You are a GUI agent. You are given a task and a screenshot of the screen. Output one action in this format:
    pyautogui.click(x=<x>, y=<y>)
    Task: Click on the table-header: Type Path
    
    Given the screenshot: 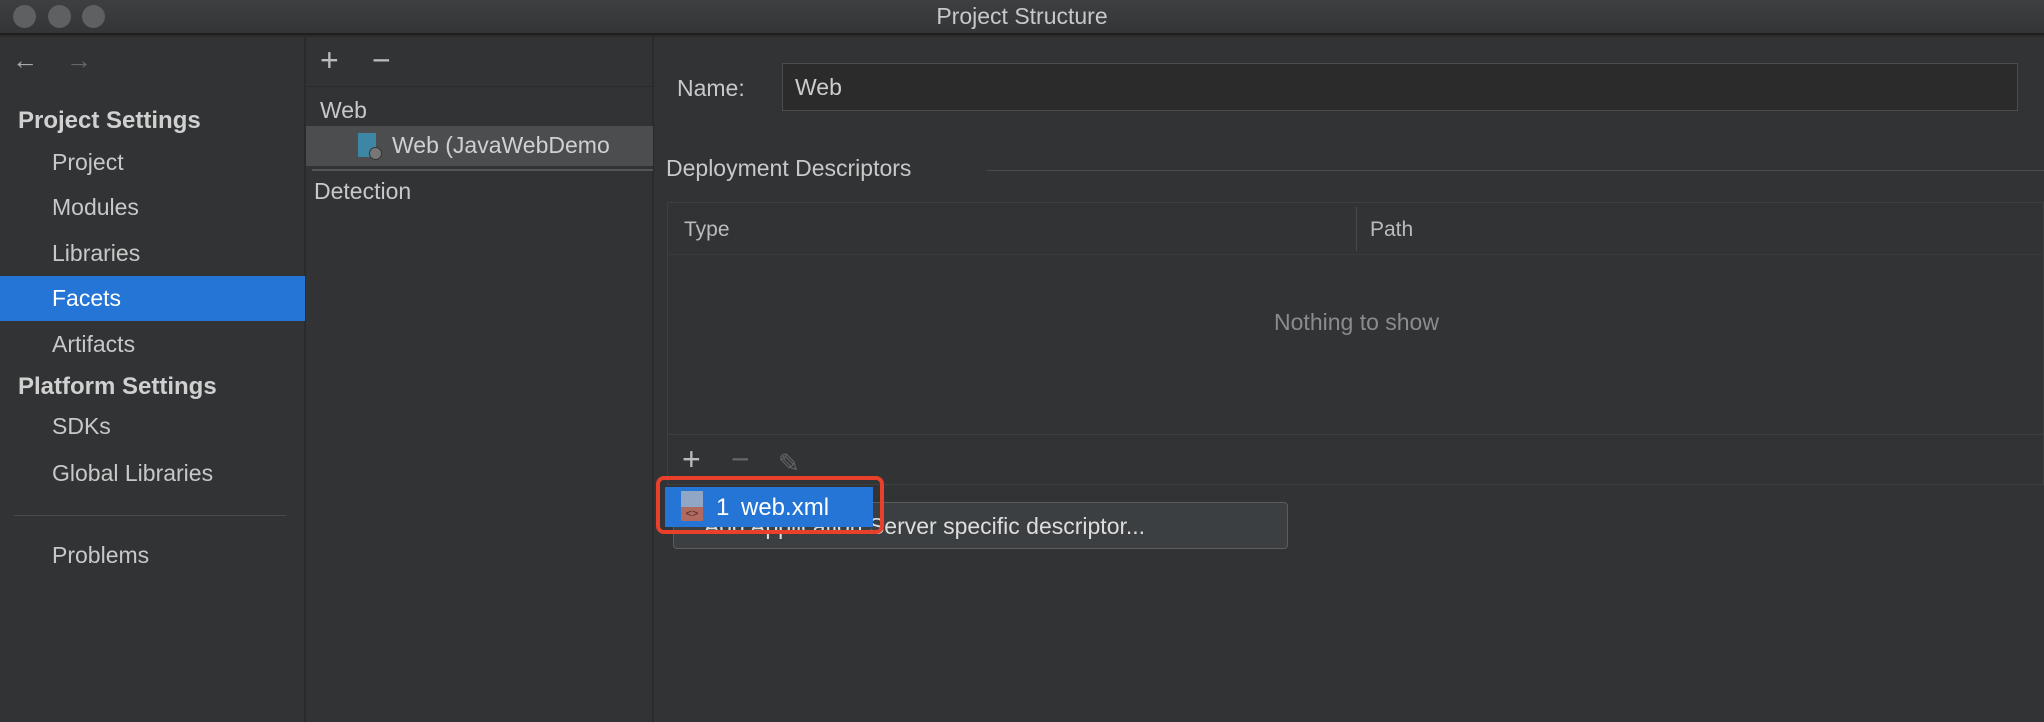 What is the action you would take?
    pyautogui.click(x=1356, y=229)
    